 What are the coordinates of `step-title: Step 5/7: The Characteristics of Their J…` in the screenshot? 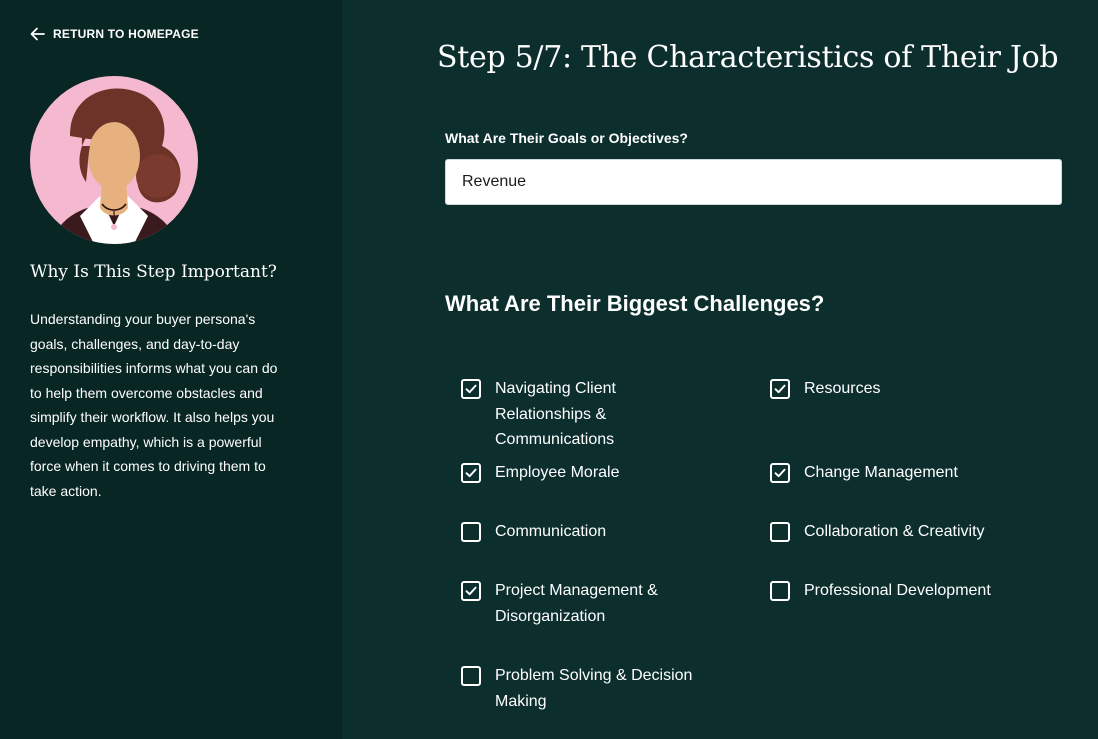 It's located at (748, 57).